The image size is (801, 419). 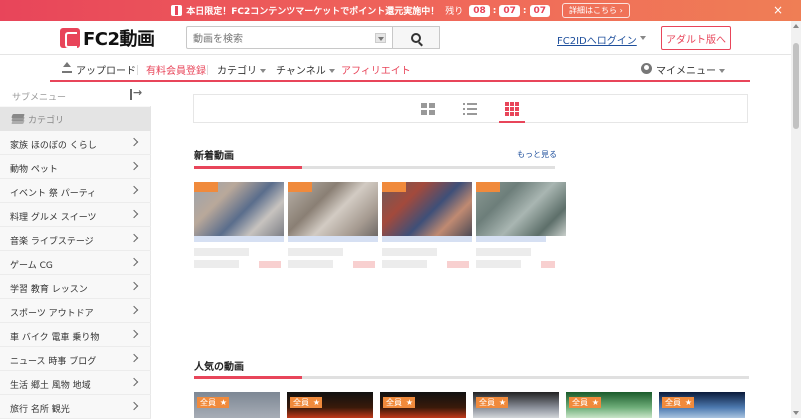 I want to click on gift-icon, so click(x=177, y=10).